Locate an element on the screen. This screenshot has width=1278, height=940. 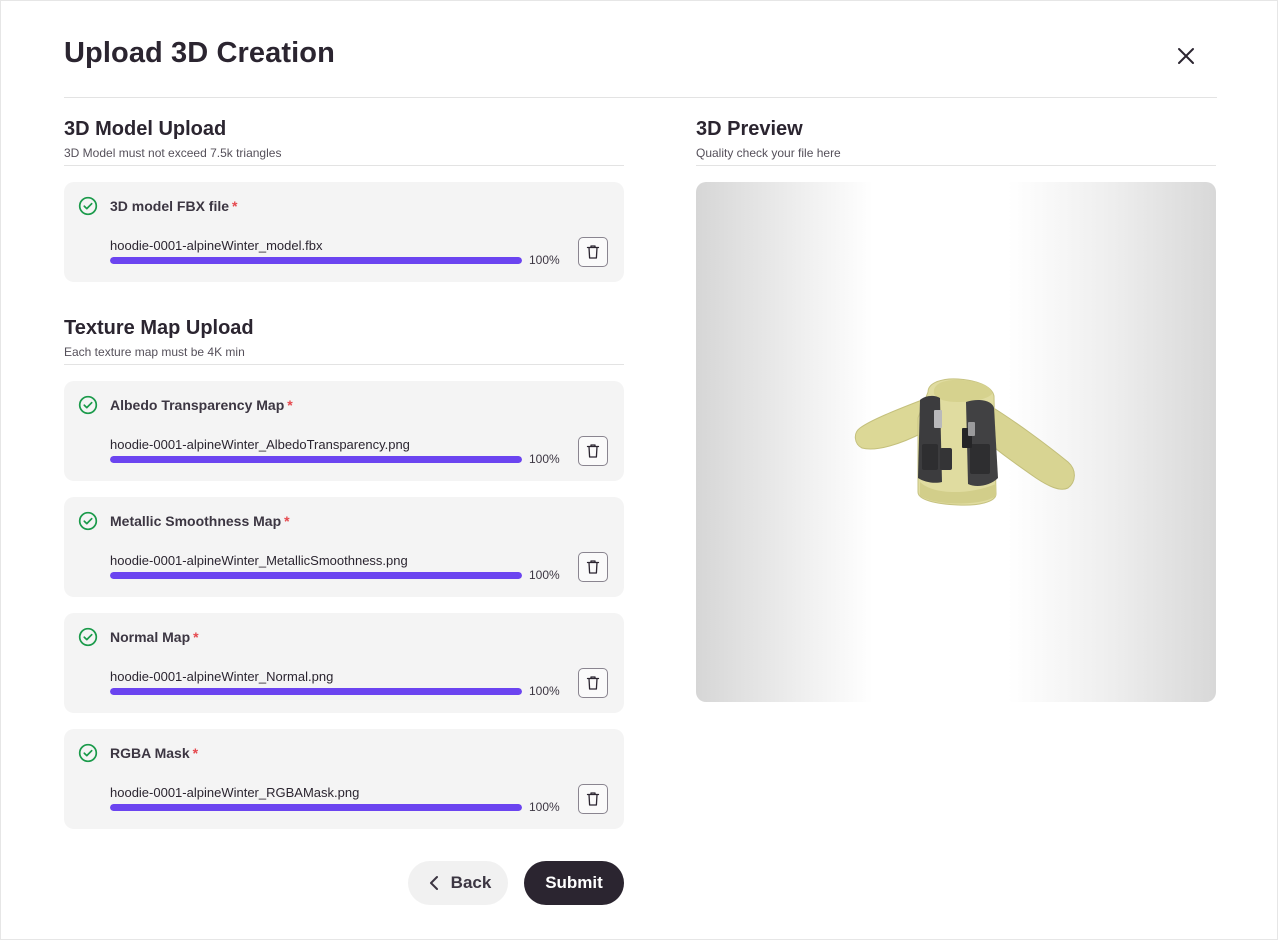
close-button is located at coordinates (1186, 56).